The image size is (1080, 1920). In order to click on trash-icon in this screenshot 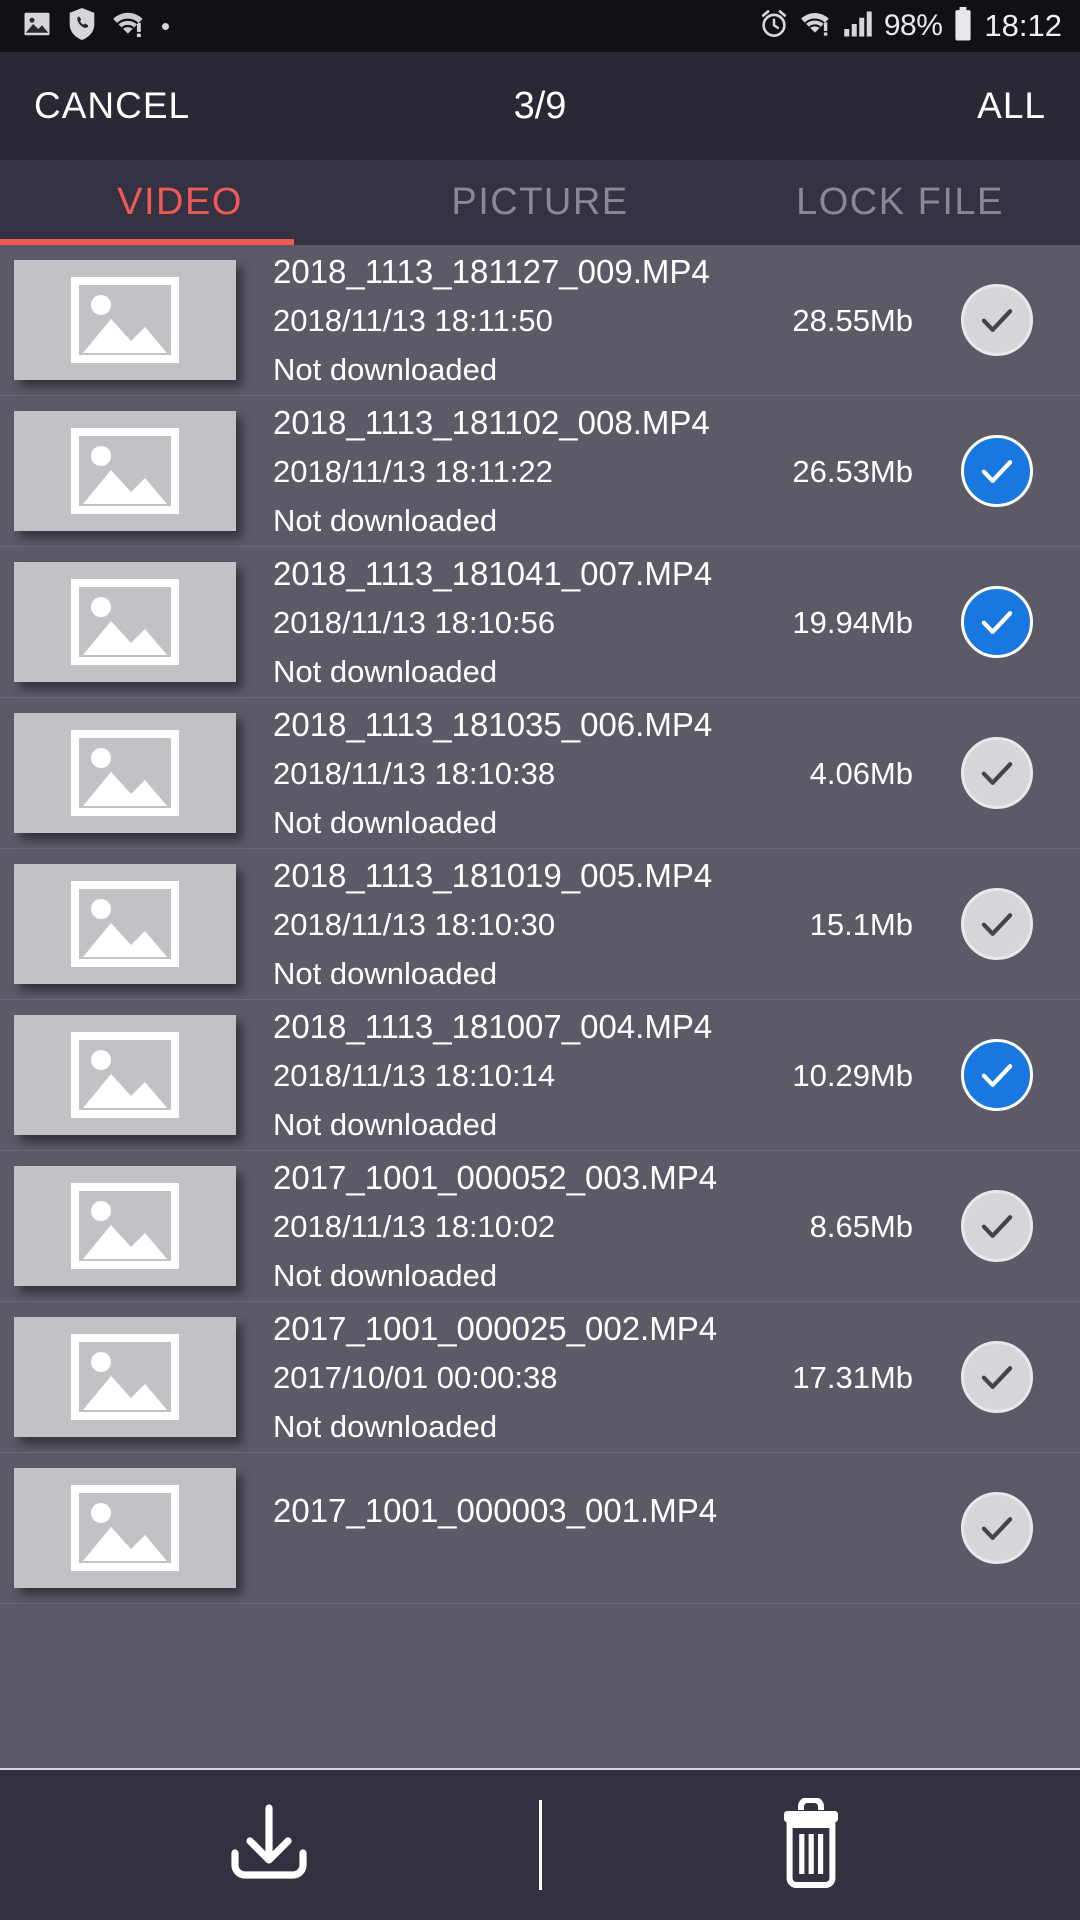, I will do `click(811, 1844)`.